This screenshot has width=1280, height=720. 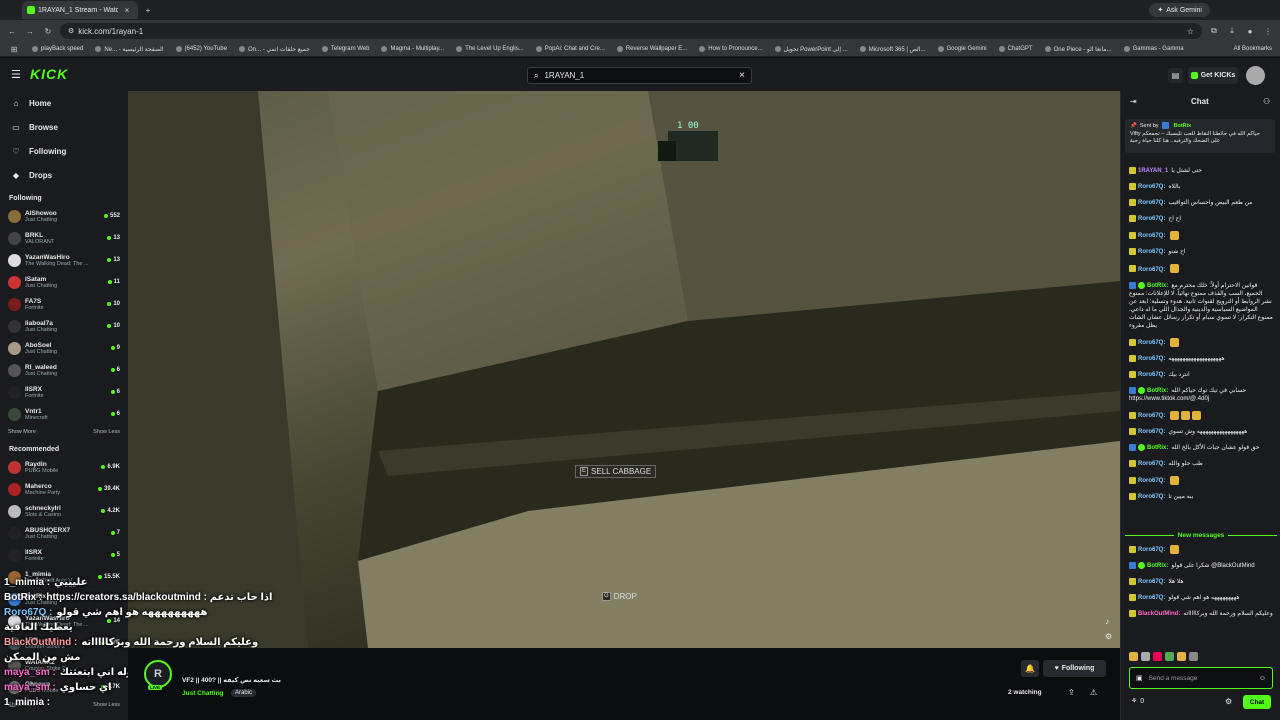 I want to click on chat-message: Roro67Q: من طعم البيض واحساس التواقيب, so click(x=1200, y=203).